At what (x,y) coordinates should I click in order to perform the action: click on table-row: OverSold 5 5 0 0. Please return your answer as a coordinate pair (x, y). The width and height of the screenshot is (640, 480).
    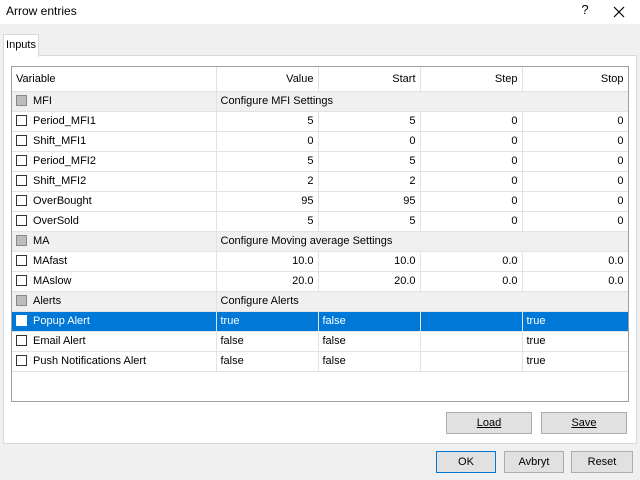
    Looking at the image, I should click on (320, 221).